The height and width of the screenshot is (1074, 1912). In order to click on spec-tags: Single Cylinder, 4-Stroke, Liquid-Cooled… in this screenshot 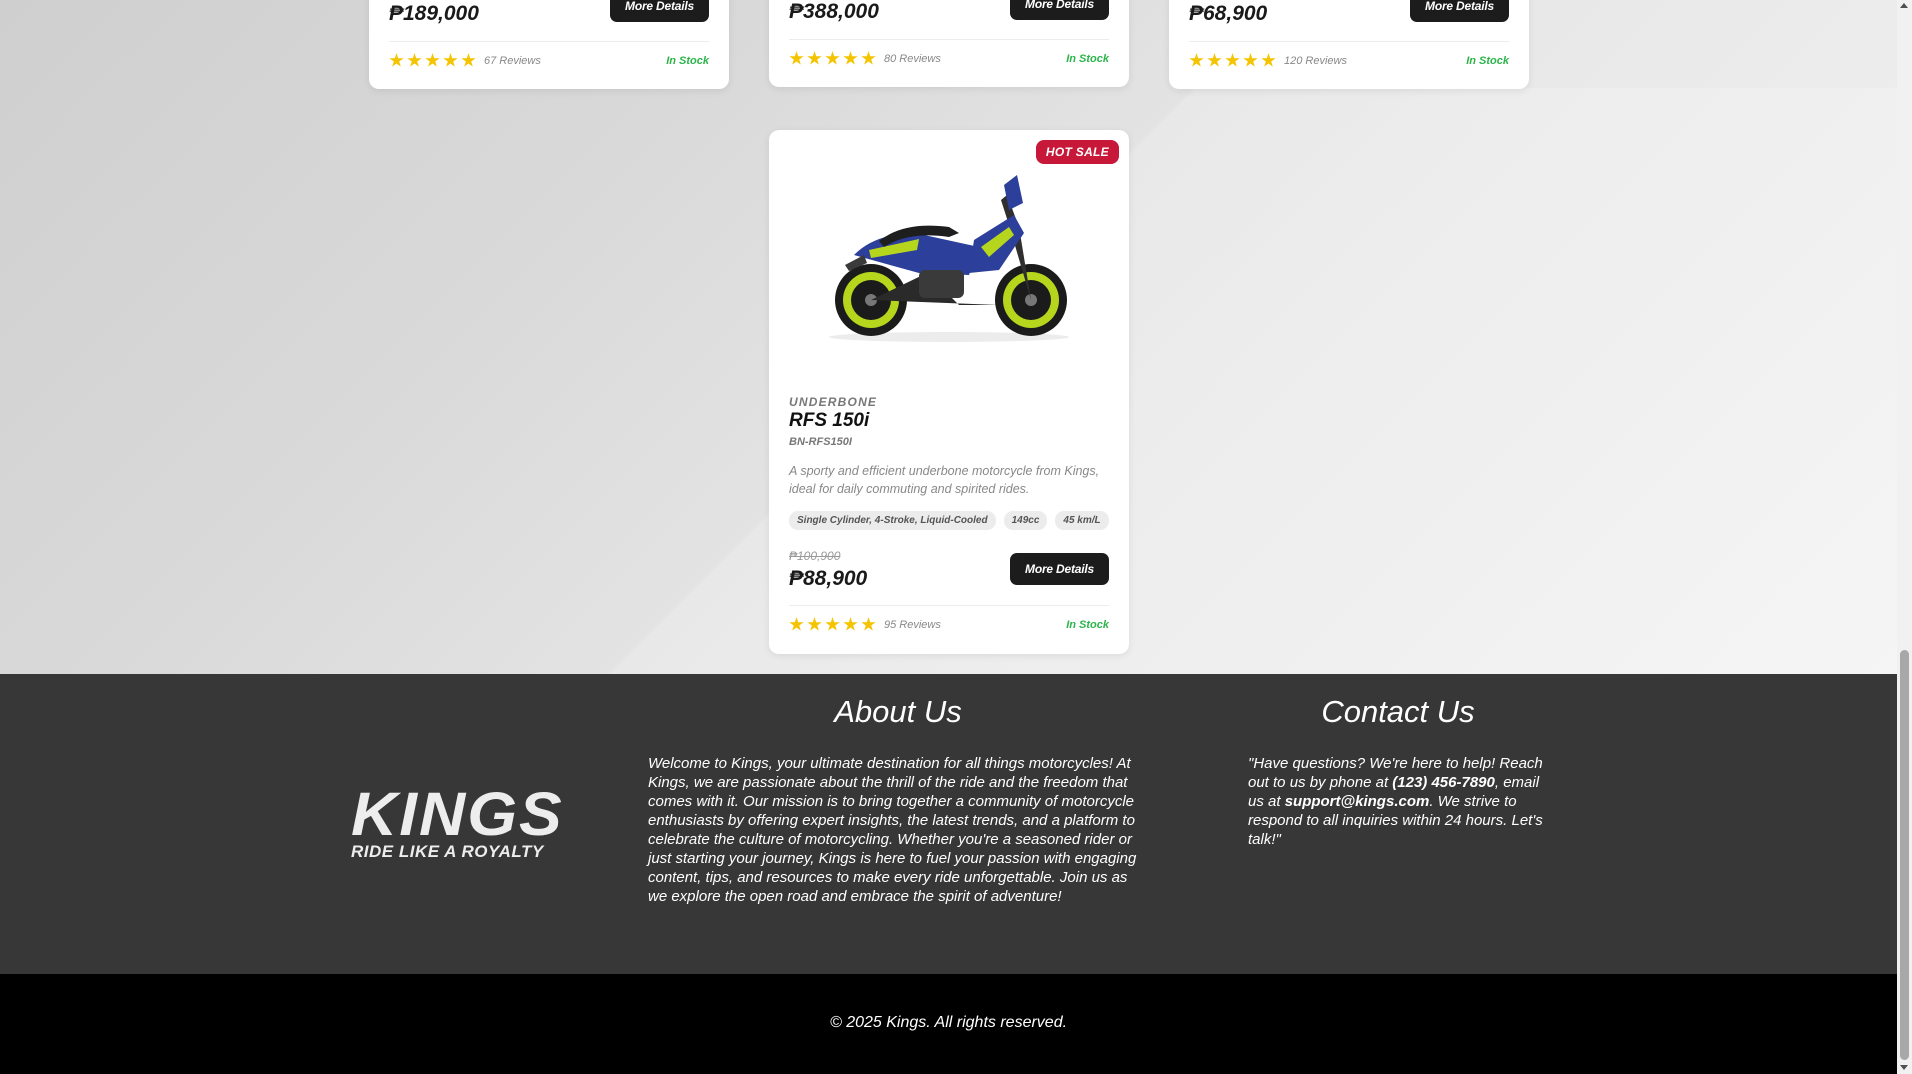, I will do `click(949, 520)`.